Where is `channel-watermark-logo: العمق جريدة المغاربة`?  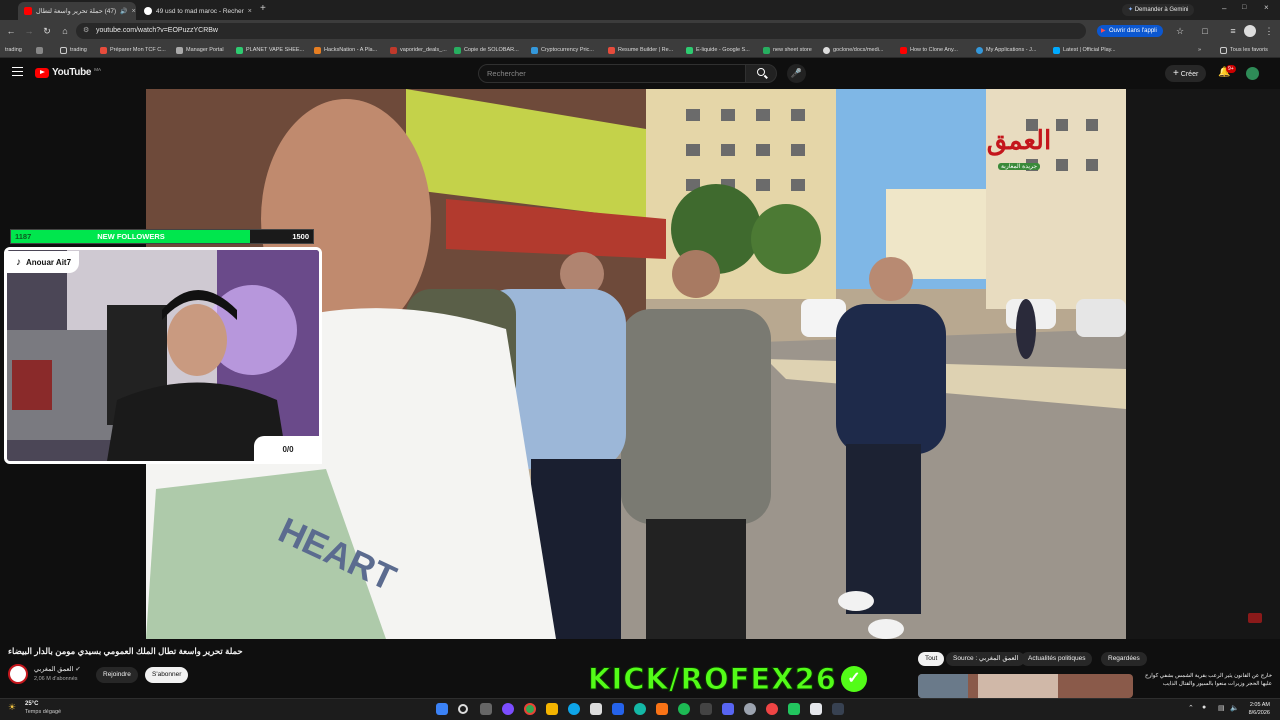 channel-watermark-logo: العمق جريدة المغاربة is located at coordinates (1019, 150).